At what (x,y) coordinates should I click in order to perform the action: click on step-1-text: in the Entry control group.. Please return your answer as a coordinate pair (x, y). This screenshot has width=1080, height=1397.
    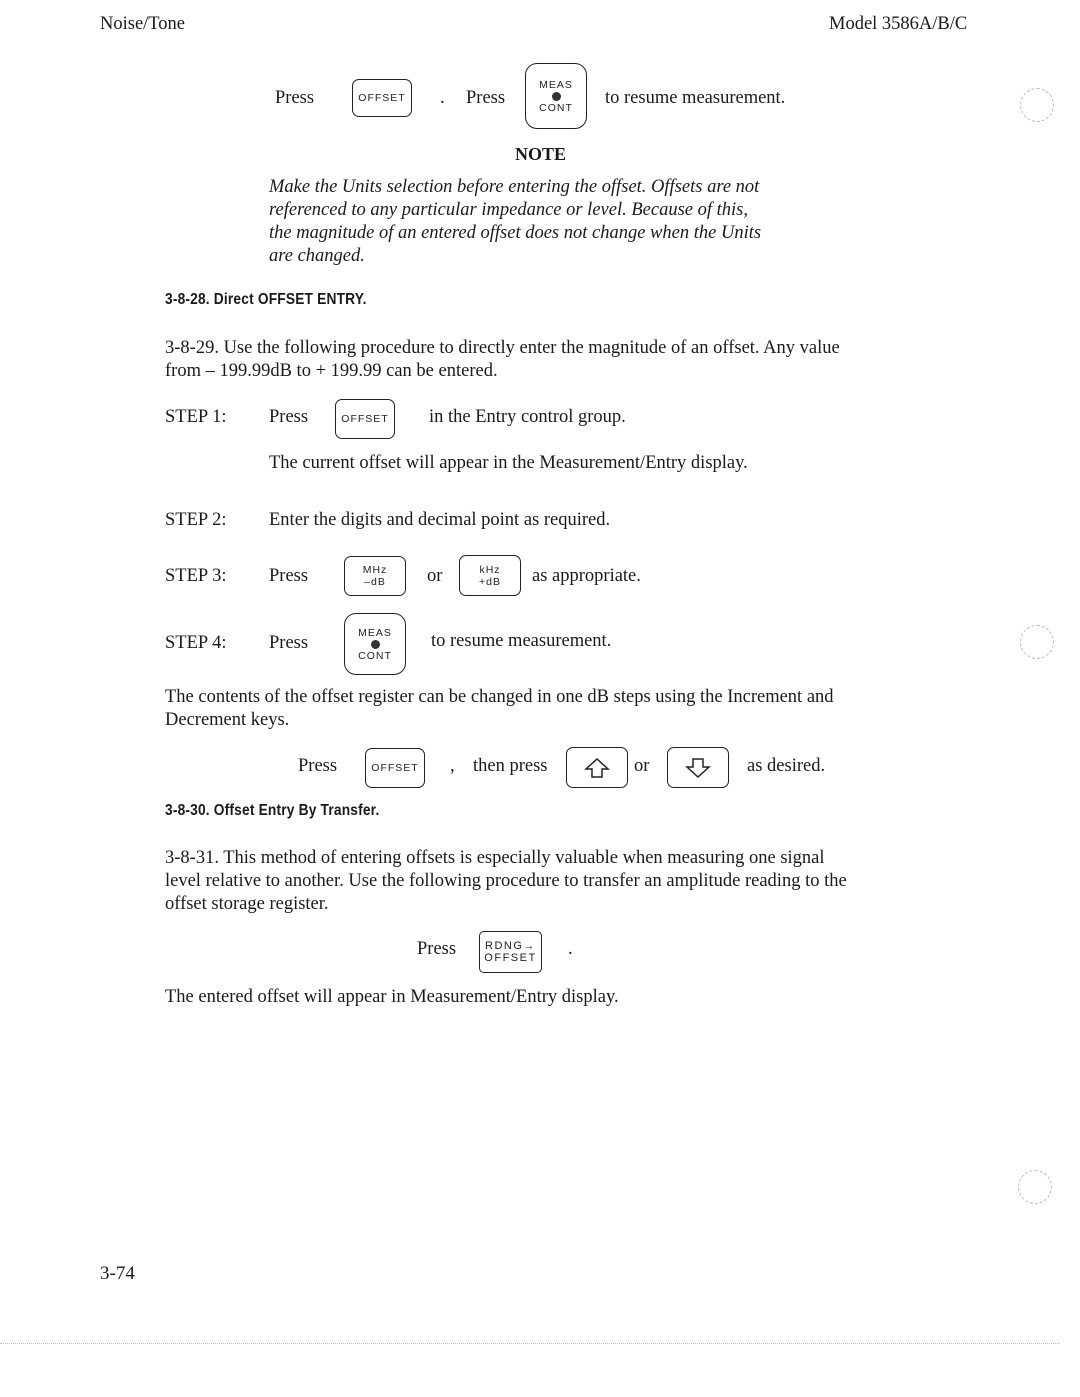
    Looking at the image, I should click on (527, 417).